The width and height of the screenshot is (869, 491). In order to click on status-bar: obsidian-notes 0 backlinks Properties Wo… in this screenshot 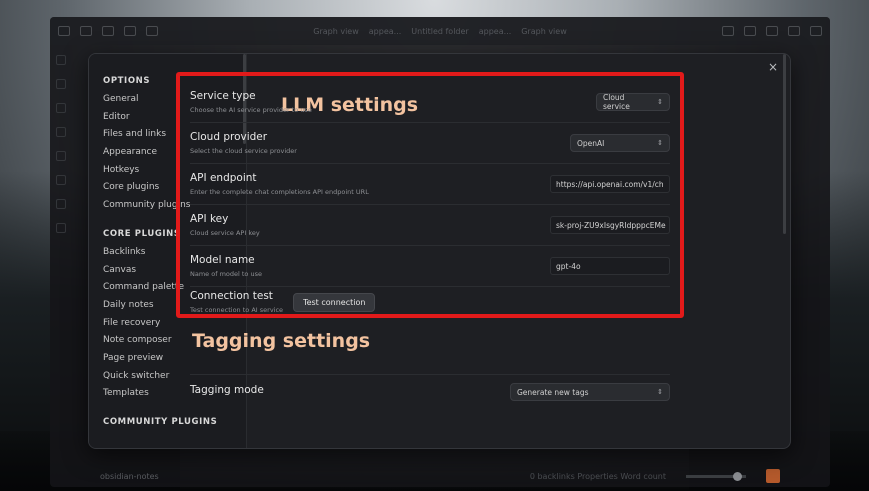, I will do `click(440, 476)`.